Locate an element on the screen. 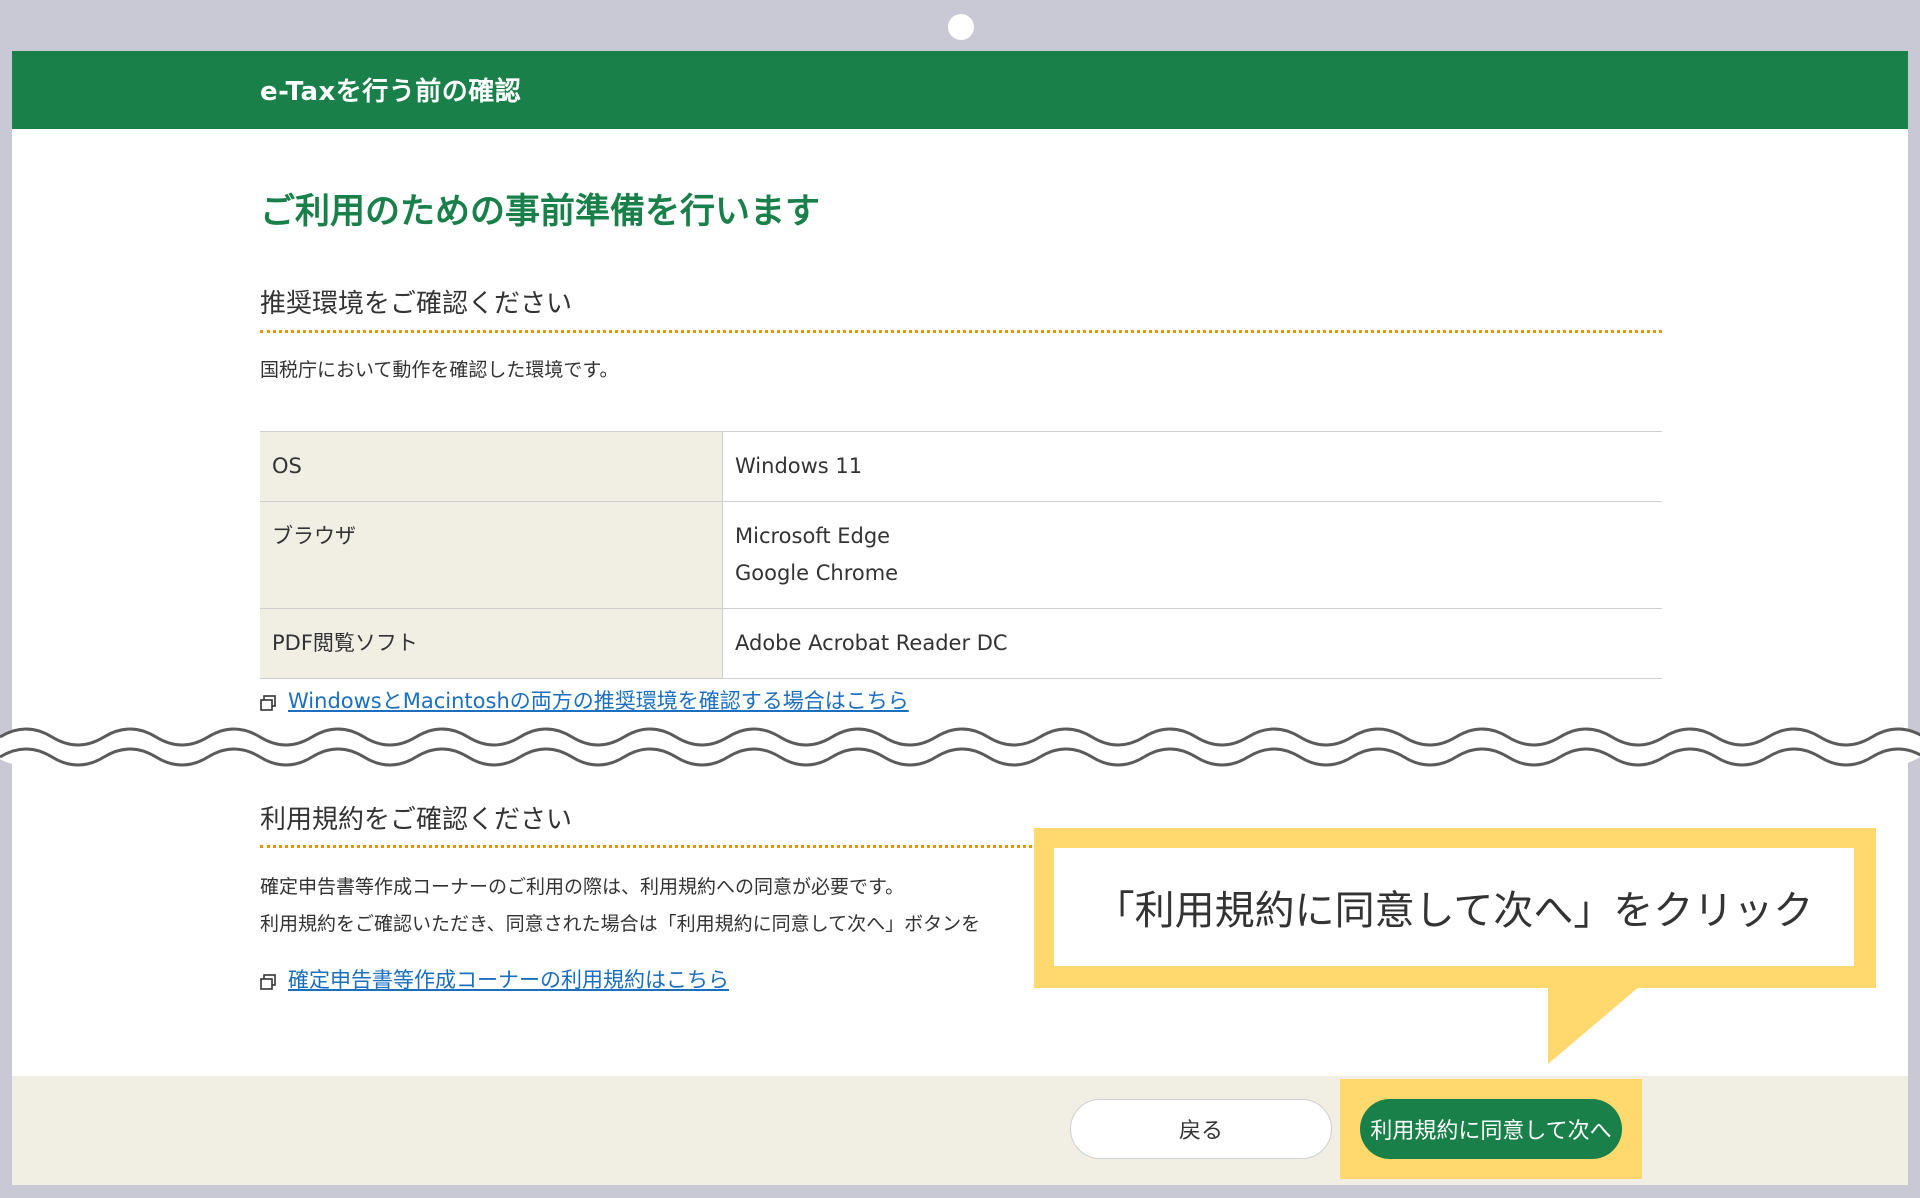  env-value: Microsoft Edge is located at coordinates (813, 536).